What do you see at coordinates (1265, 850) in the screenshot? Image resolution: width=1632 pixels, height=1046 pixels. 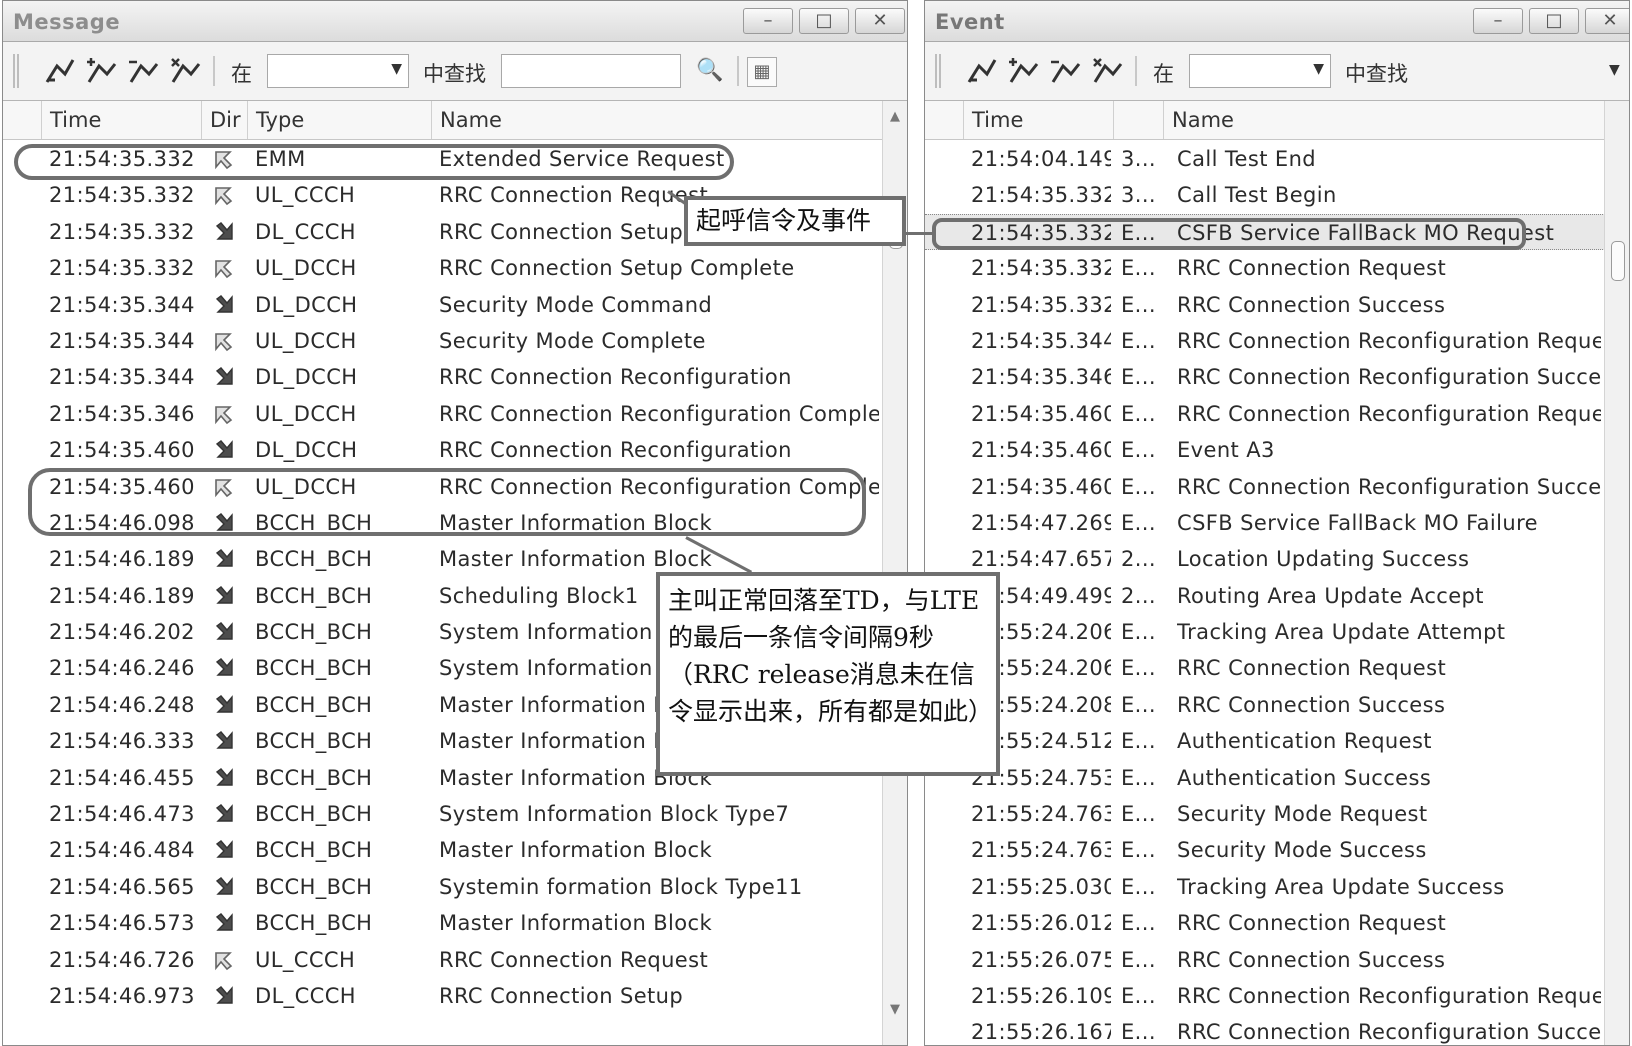 I see `event-row: 21:55:24.763 E... Security Mode Success` at bounding box center [1265, 850].